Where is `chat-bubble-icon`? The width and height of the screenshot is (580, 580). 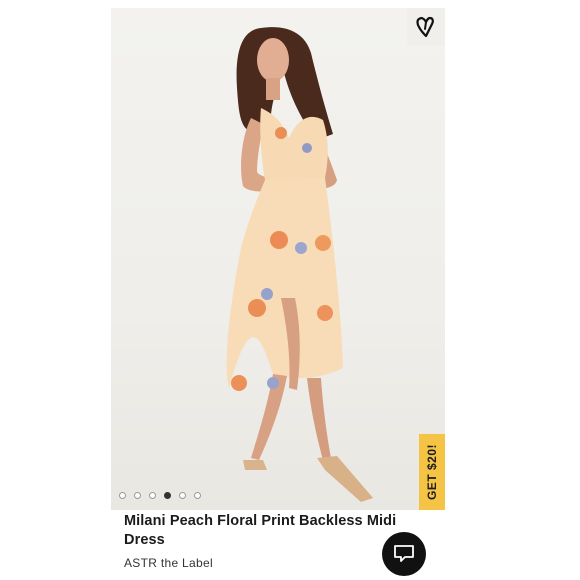 chat-bubble-icon is located at coordinates (404, 553).